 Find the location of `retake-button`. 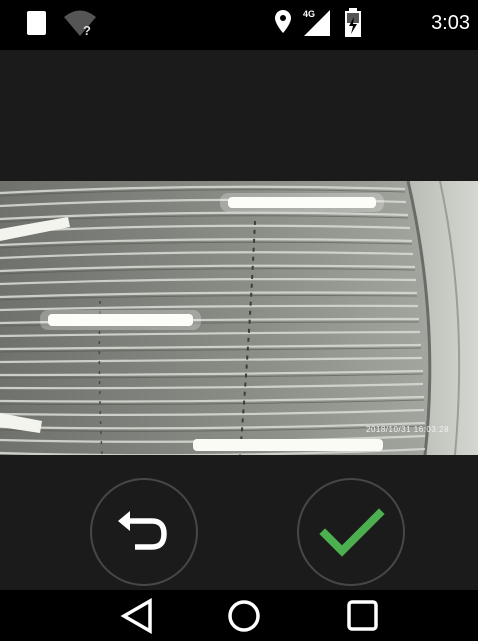

retake-button is located at coordinates (144, 532).